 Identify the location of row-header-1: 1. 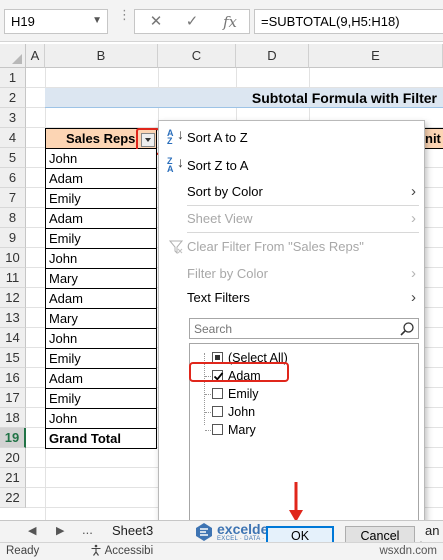
(13, 78).